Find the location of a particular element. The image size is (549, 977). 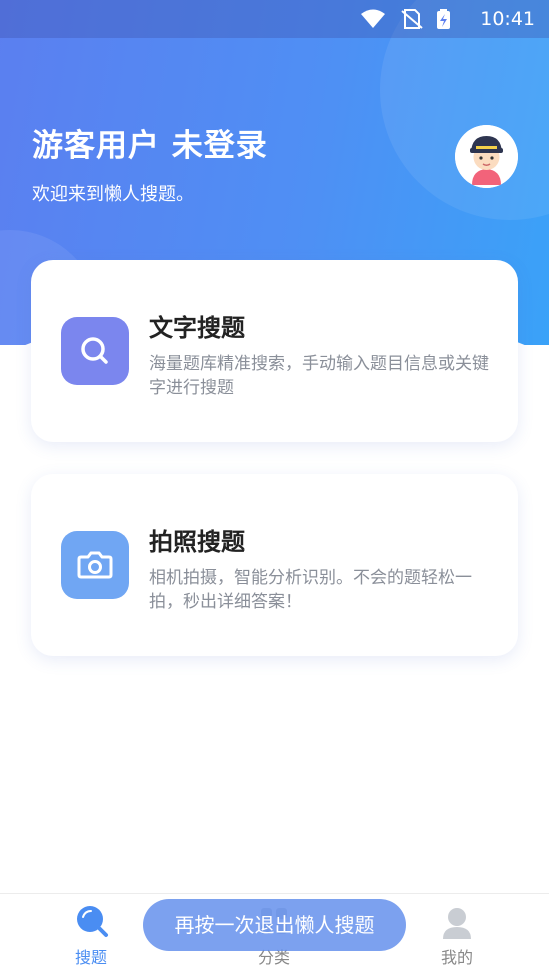

photo-search-title: 拍照搜题 is located at coordinates (197, 542).